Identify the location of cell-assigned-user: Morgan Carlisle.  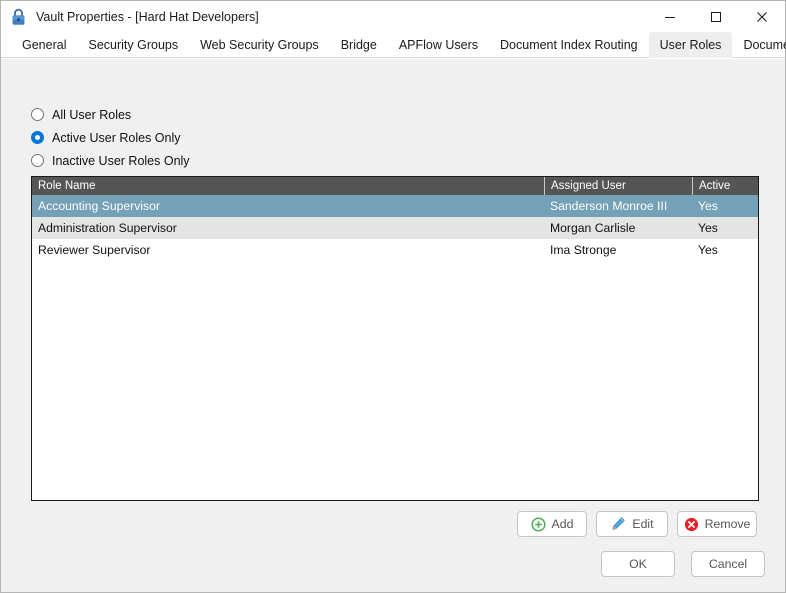
(593, 228).